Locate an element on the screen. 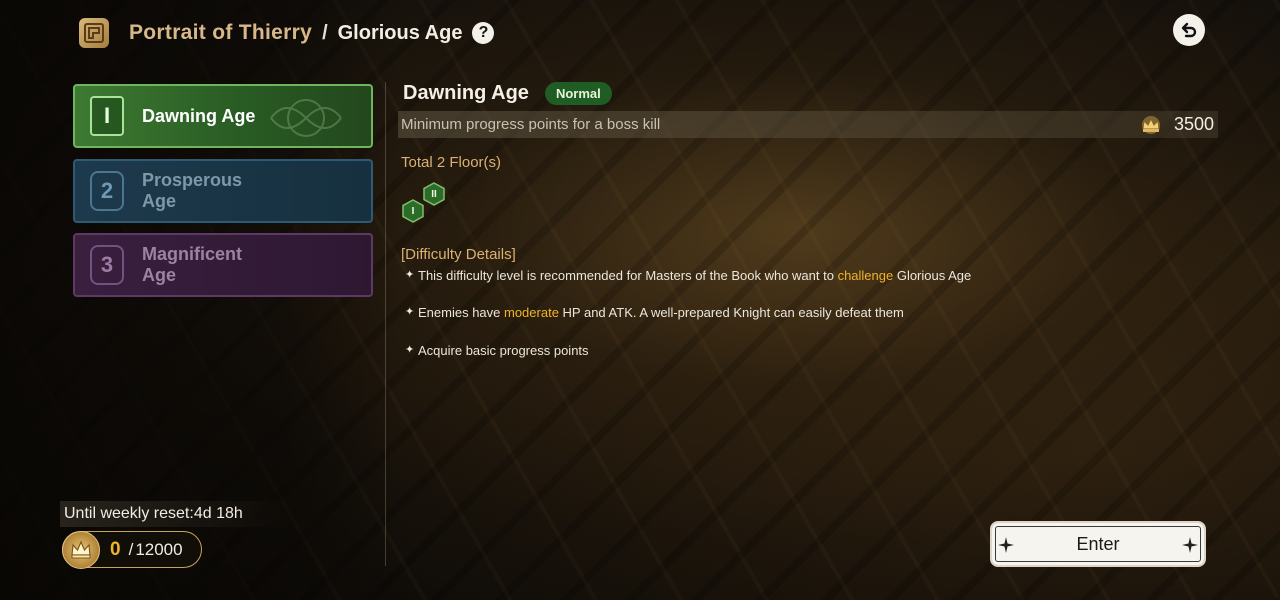  floors-label: Total 2 Floor(s) is located at coordinates (451, 162).